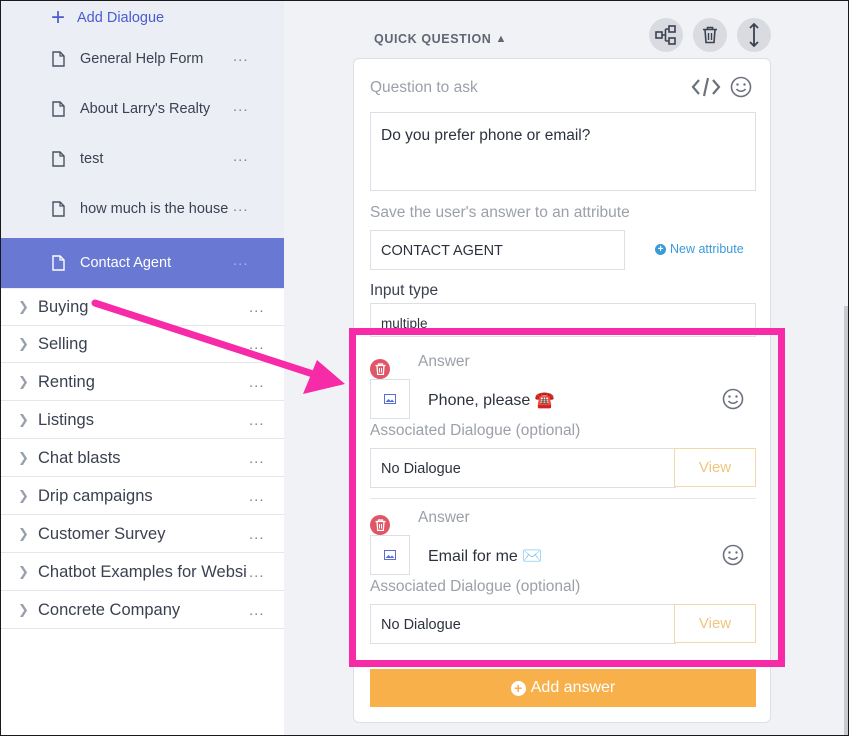 The width and height of the screenshot is (849, 736). I want to click on folder-label: Buying, so click(63, 306).